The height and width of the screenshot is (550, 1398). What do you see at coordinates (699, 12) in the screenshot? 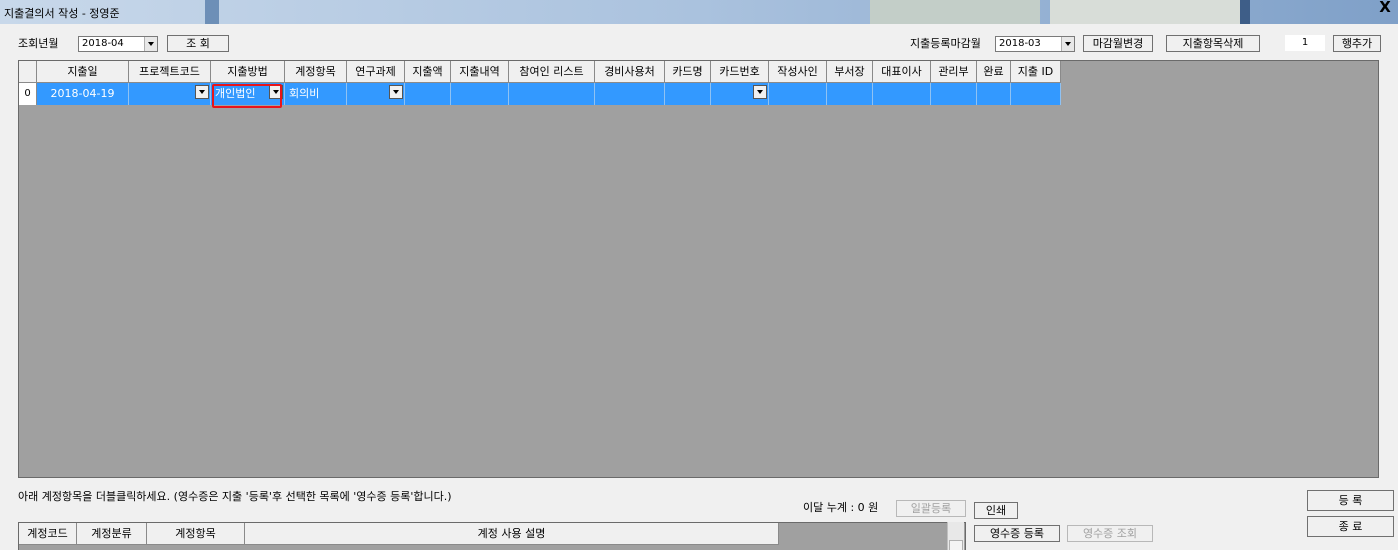
I see `title-bar: 지출결의서 작성 - 정영준 X` at bounding box center [699, 12].